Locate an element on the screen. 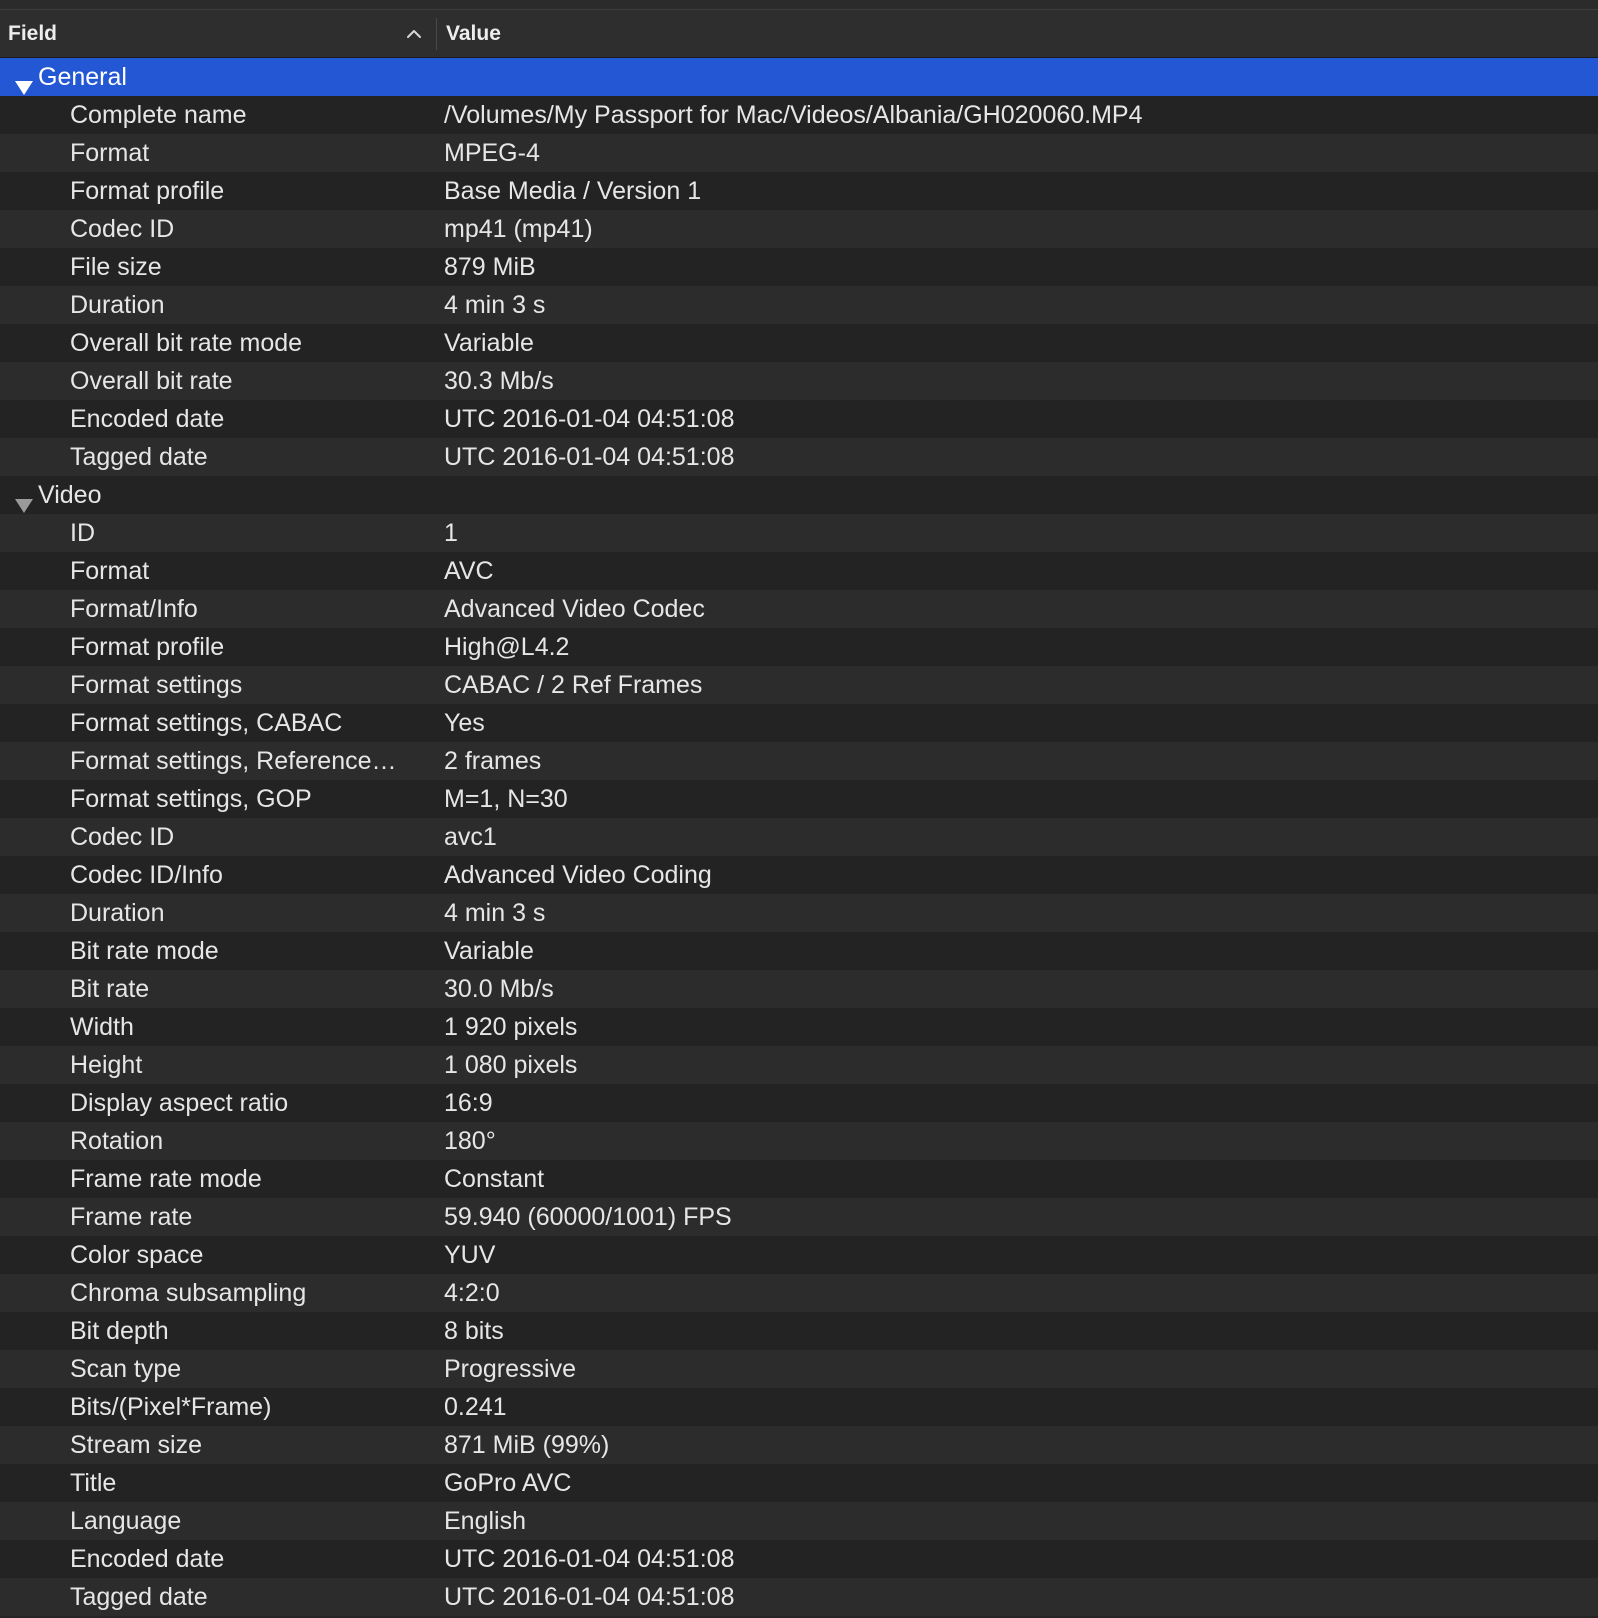 The image size is (1598, 1618). table-row: Format settings, CABAC Yes is located at coordinates (799, 723).